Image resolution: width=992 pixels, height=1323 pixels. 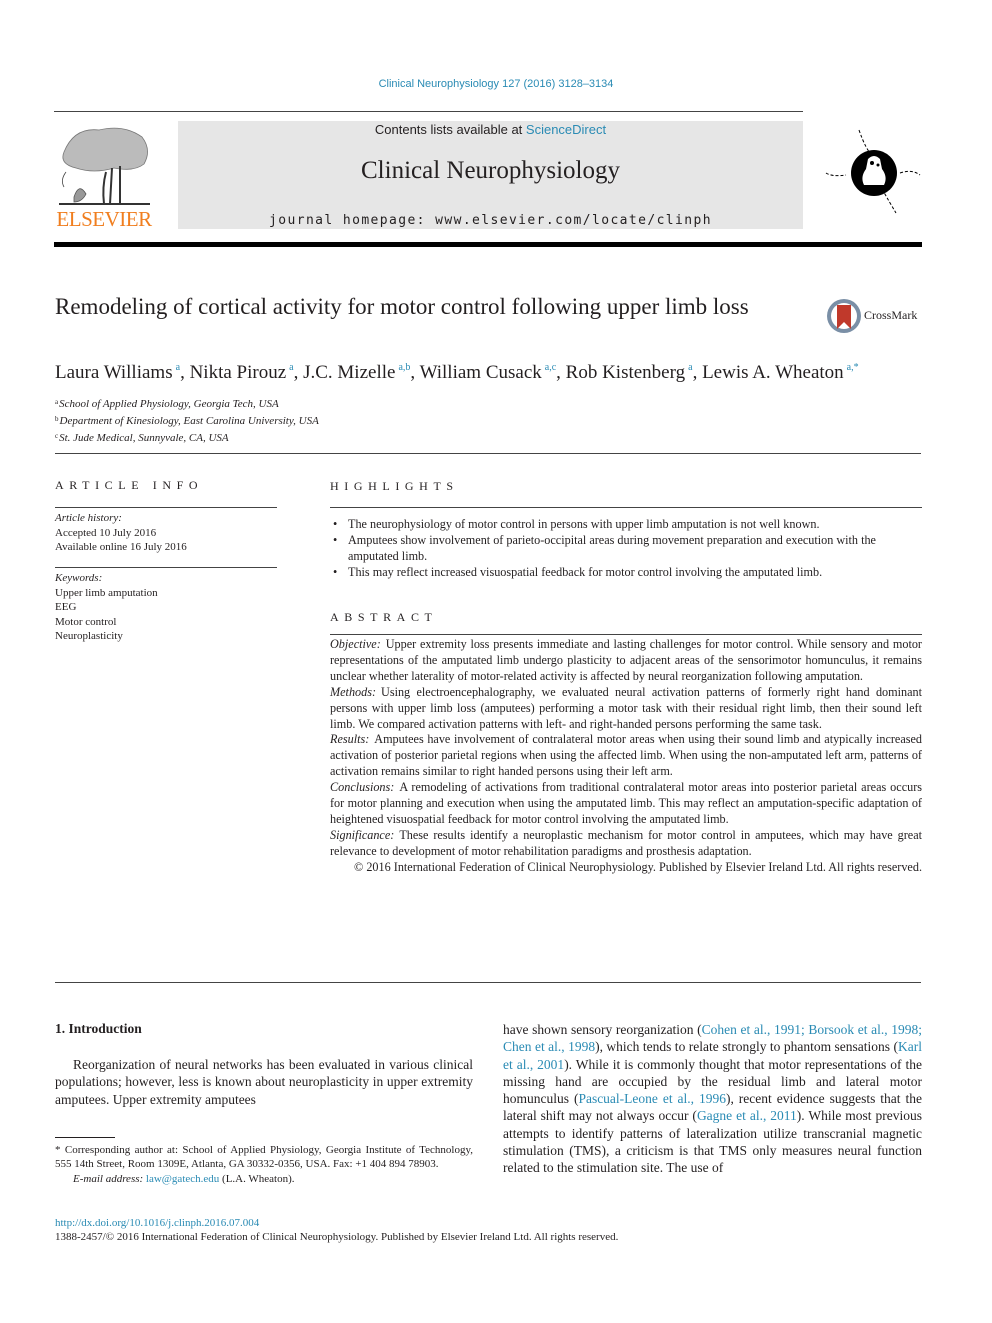 I want to click on crossmark-label: CrossMark, so click(x=891, y=315).